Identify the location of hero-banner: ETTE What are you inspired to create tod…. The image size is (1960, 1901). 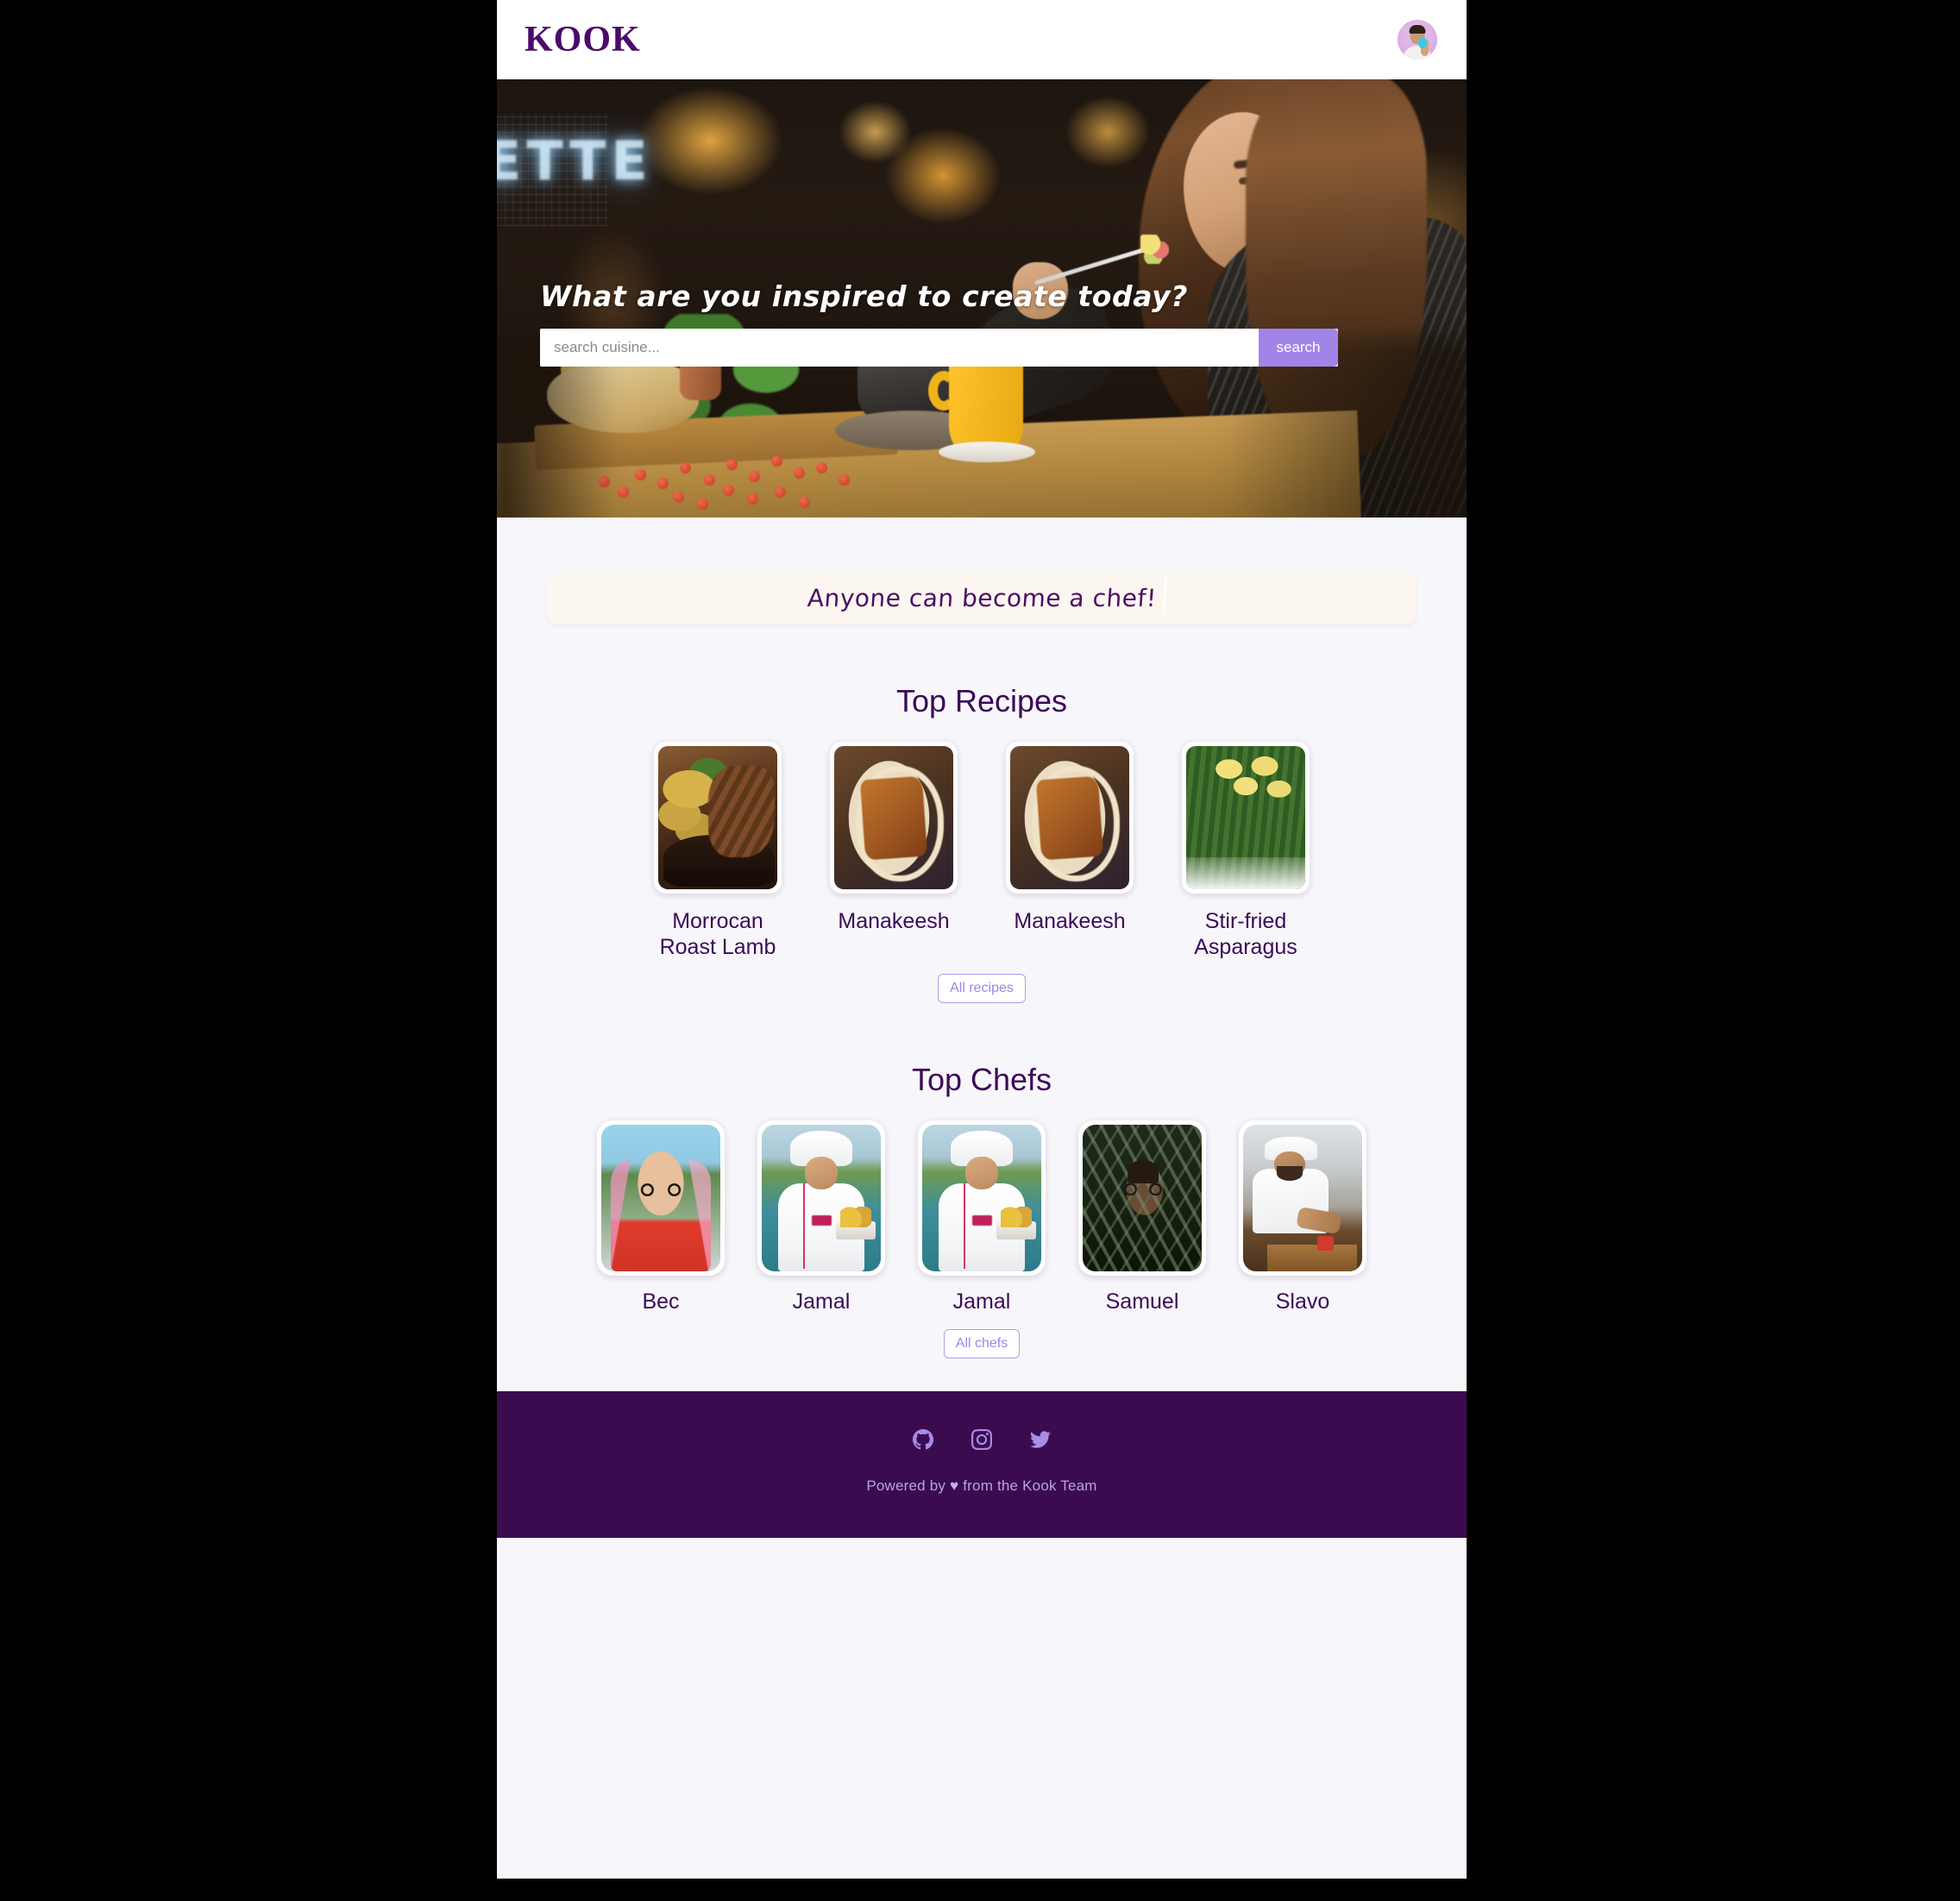
(982, 298).